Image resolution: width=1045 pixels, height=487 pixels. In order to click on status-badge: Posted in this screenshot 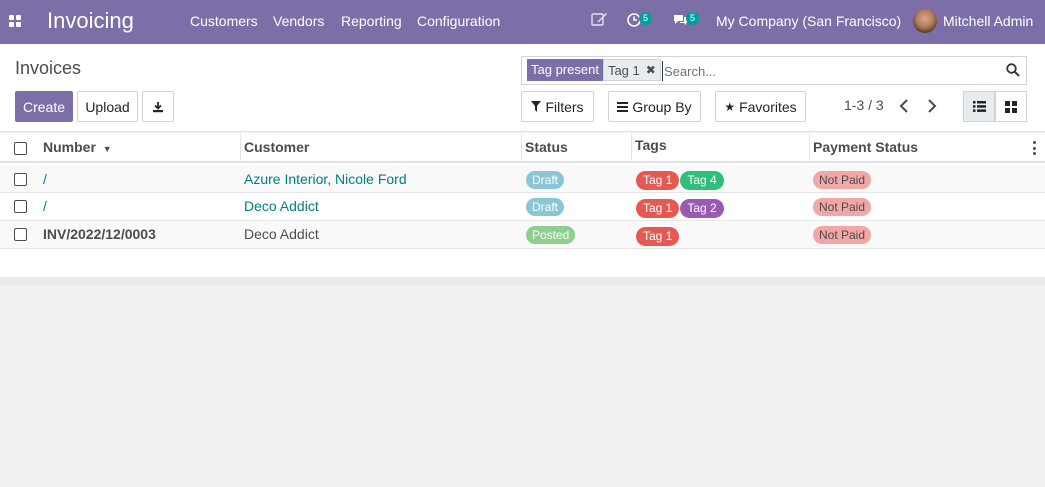, I will do `click(551, 235)`.